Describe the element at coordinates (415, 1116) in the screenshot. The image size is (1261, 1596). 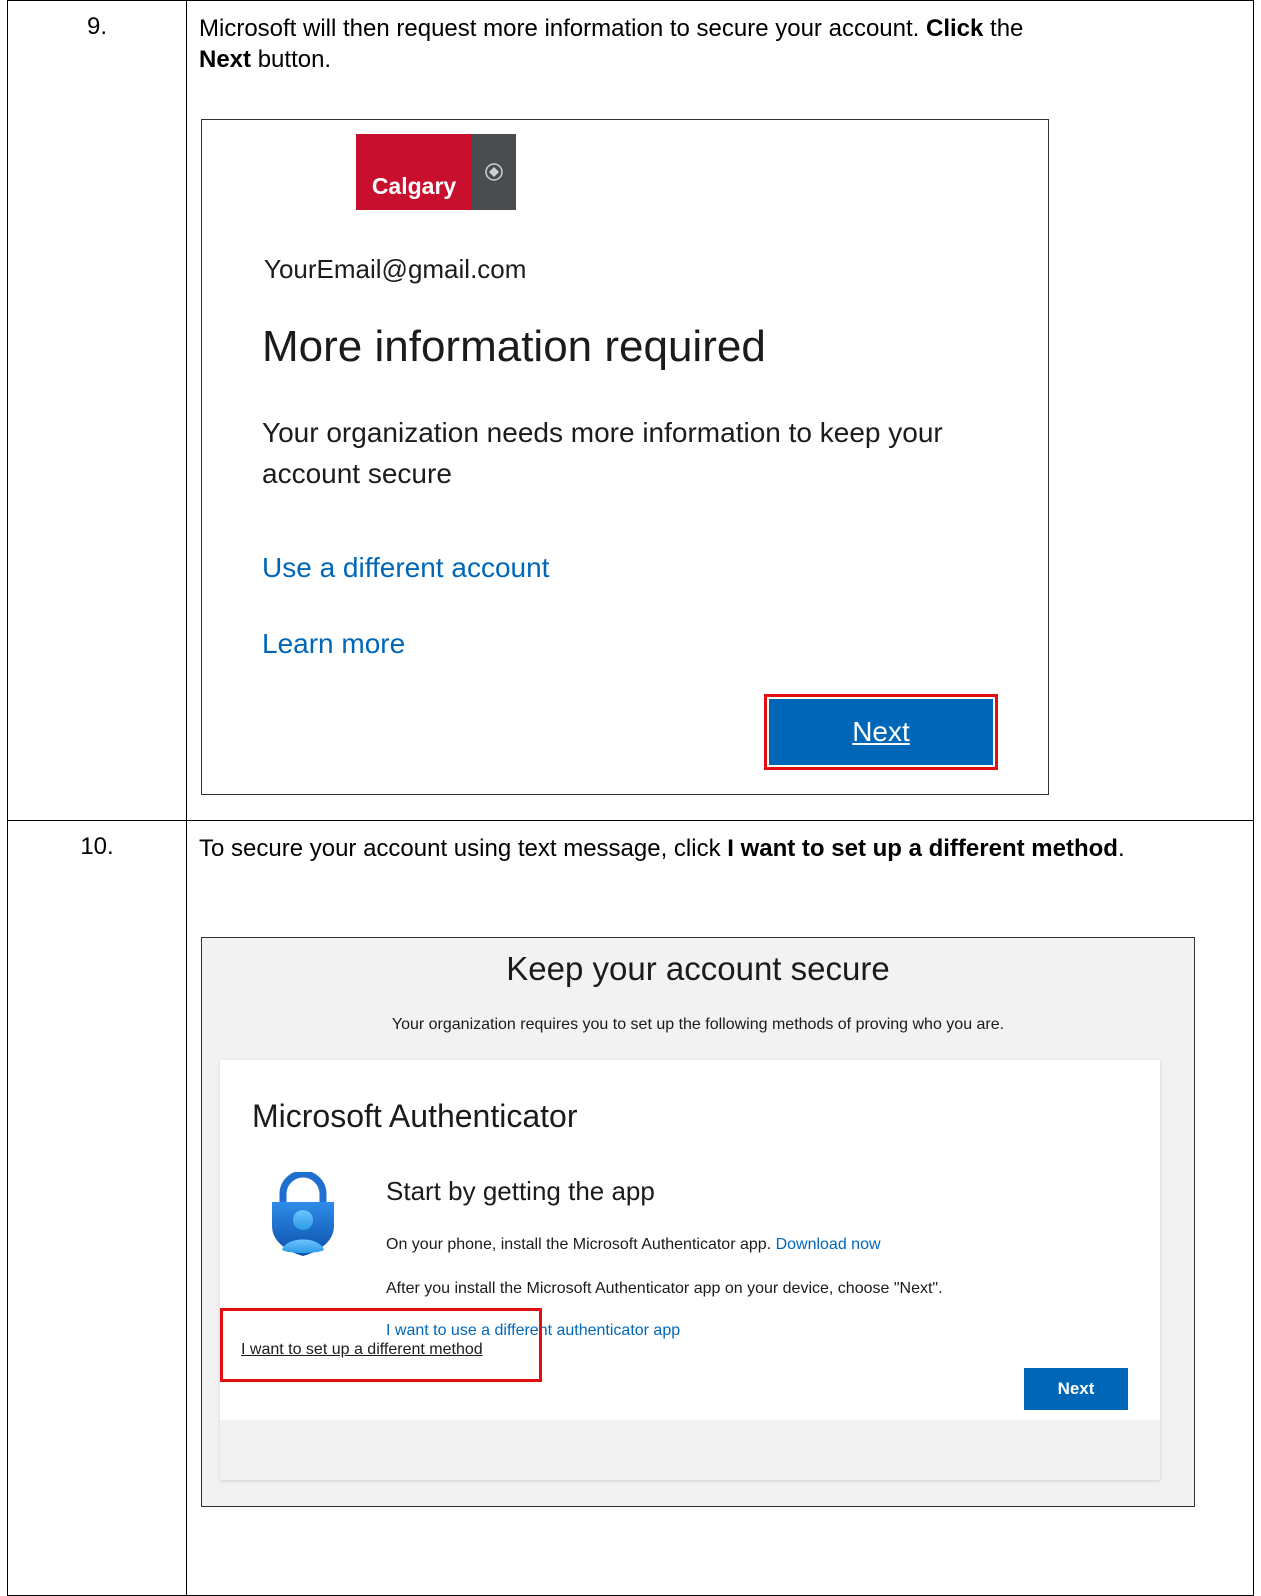
I see `card-title: Microsoft Authenticator` at that location.